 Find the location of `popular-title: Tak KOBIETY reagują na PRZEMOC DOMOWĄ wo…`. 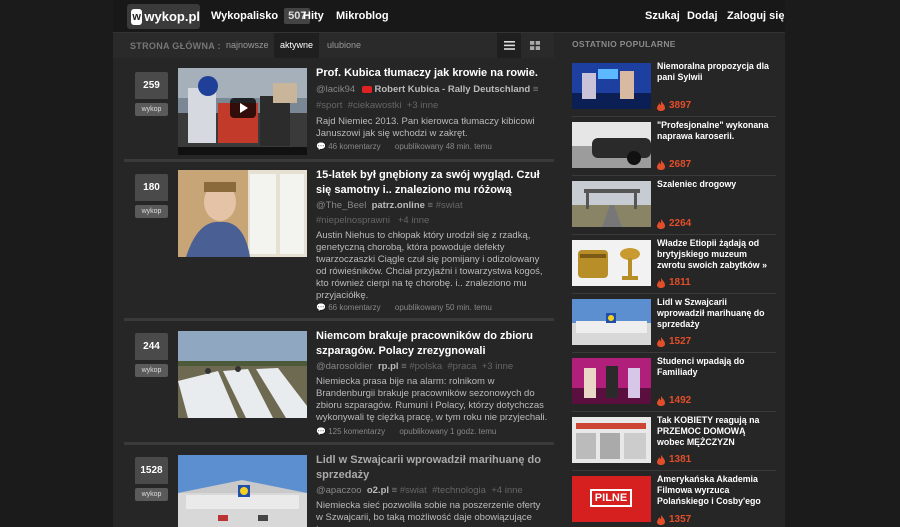

popular-title: Tak KOBIETY reagują na PRZEMOC DOMOWĄ wo… is located at coordinates (716, 431).